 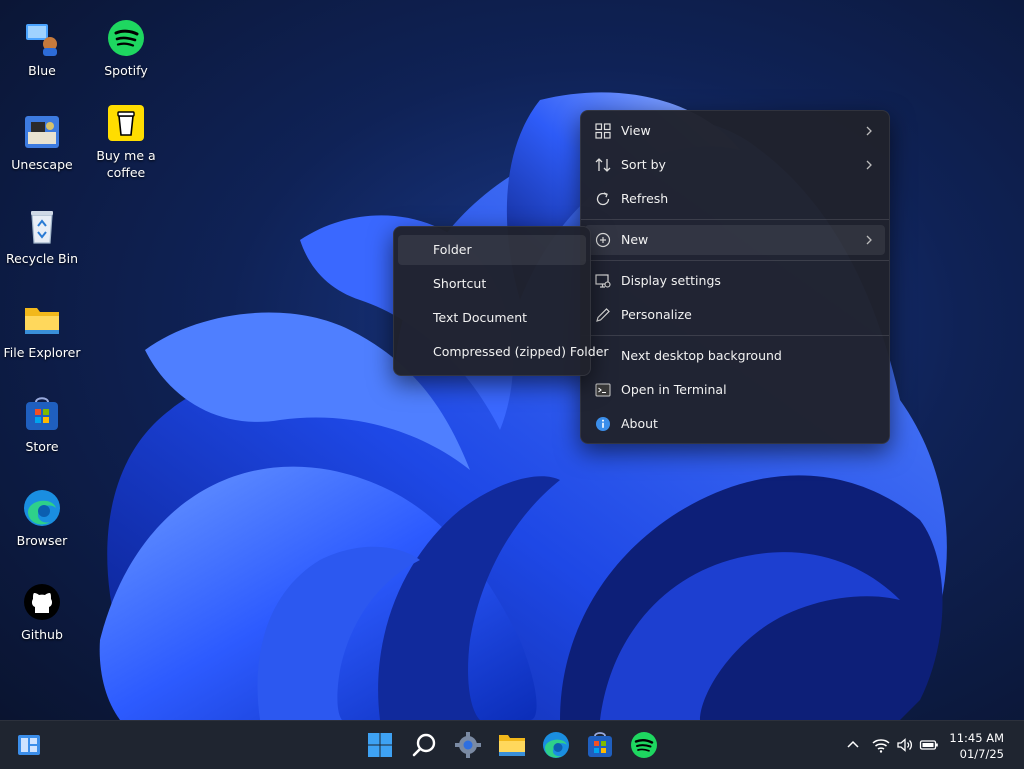 I want to click on menu-item-label: Personalize, so click(x=656, y=314).